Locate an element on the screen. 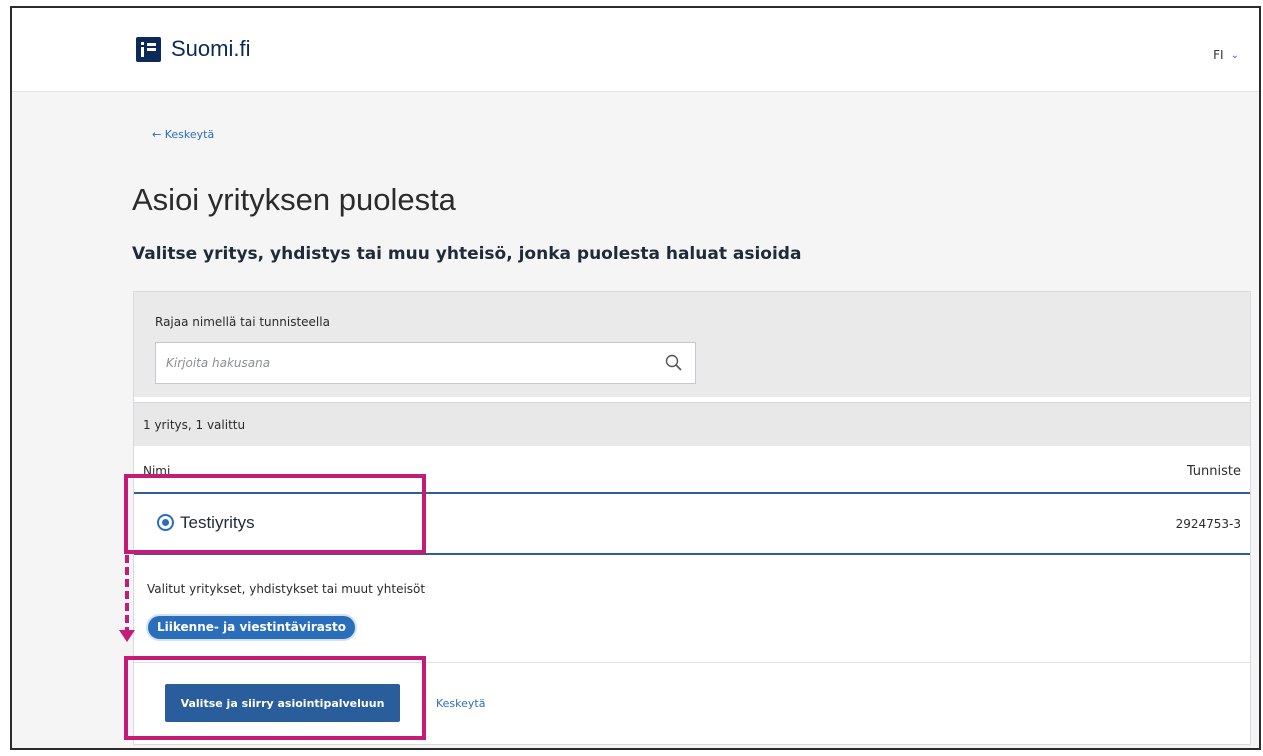 The image size is (1263, 756). result-count: 1 yritys, 1 valittu is located at coordinates (194, 425).